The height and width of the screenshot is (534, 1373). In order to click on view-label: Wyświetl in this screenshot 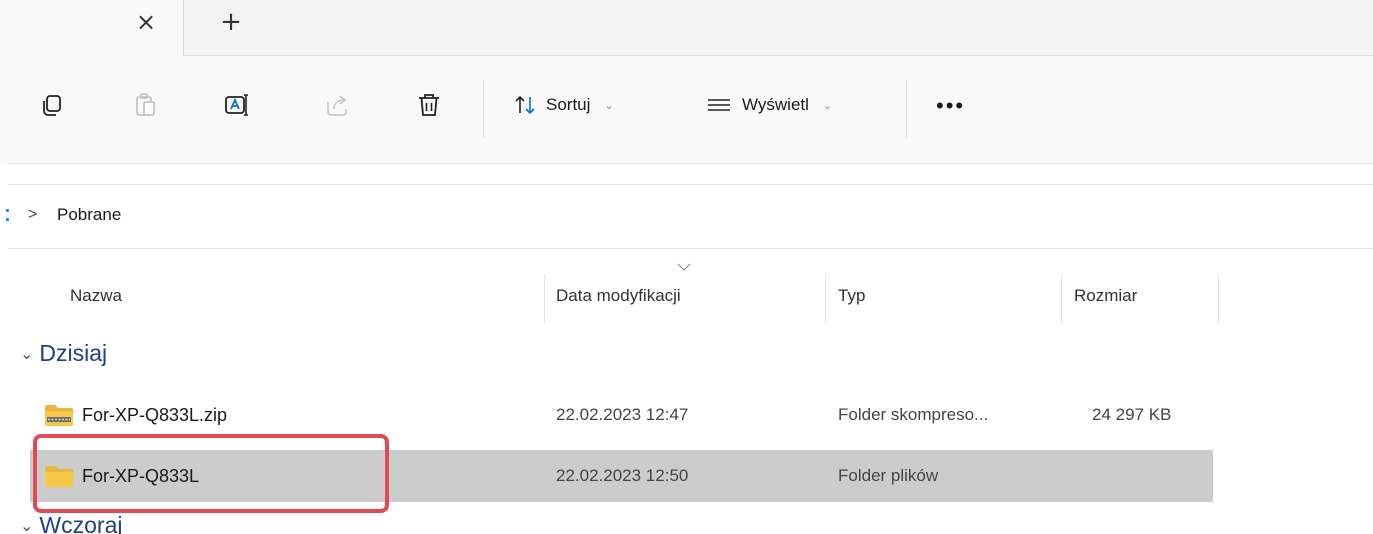, I will do `click(775, 104)`.